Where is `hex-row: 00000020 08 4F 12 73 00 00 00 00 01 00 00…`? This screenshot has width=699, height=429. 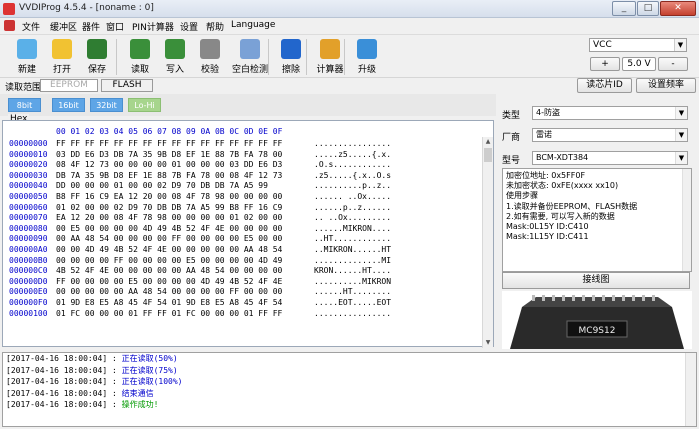
hex-row: 00000020 08 4F 12 73 00 00 00 00 01 00 00… is located at coordinates (242, 165).